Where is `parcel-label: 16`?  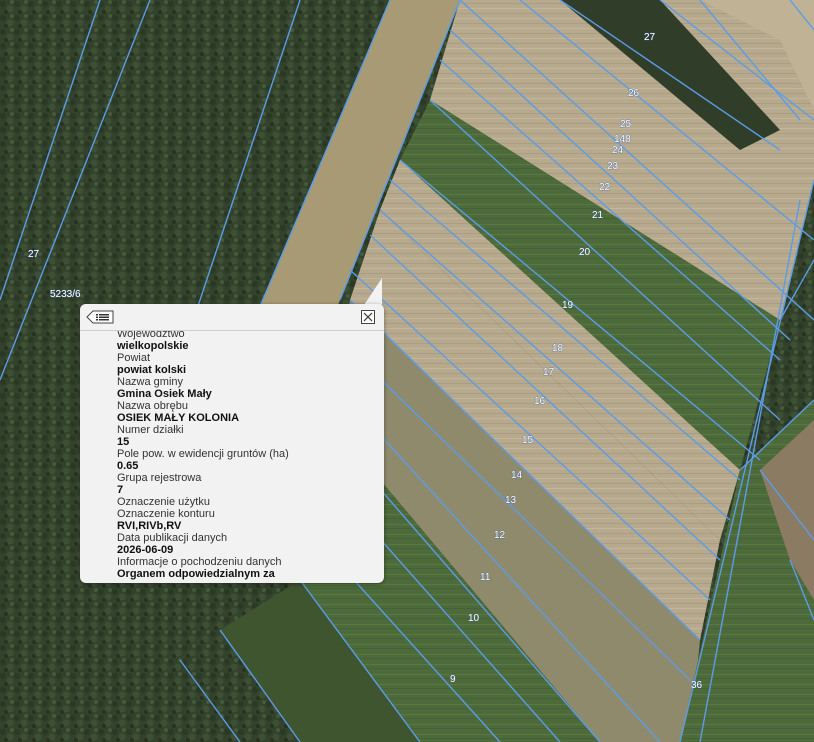
parcel-label: 16 is located at coordinates (540, 402).